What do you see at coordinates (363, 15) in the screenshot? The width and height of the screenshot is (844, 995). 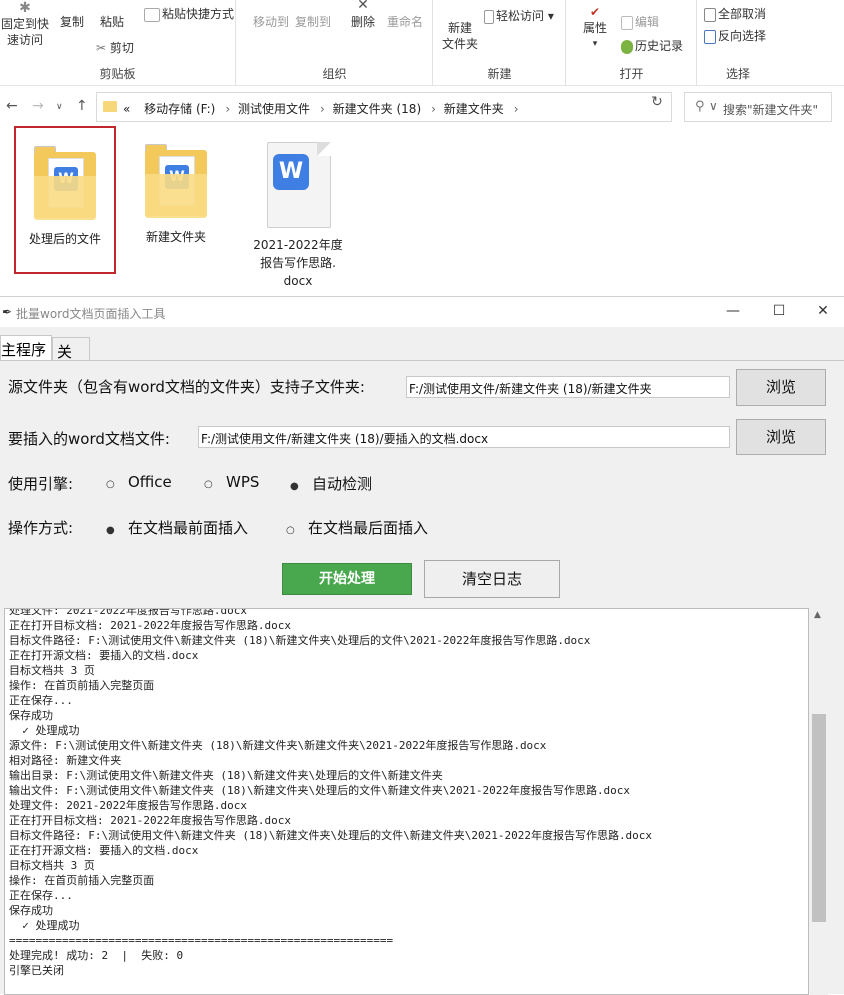 I see `delete-button: ✕ 删除` at bounding box center [363, 15].